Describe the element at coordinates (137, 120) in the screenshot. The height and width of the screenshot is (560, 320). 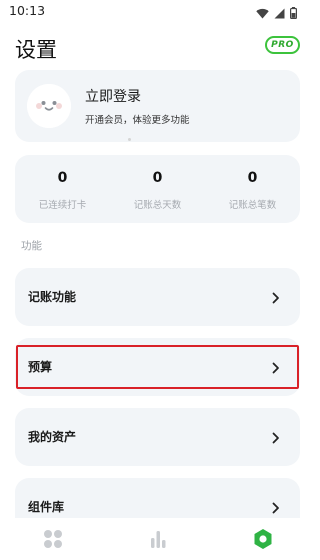
I see `membership-subtitle: 开通会员，体验更多功能` at that location.